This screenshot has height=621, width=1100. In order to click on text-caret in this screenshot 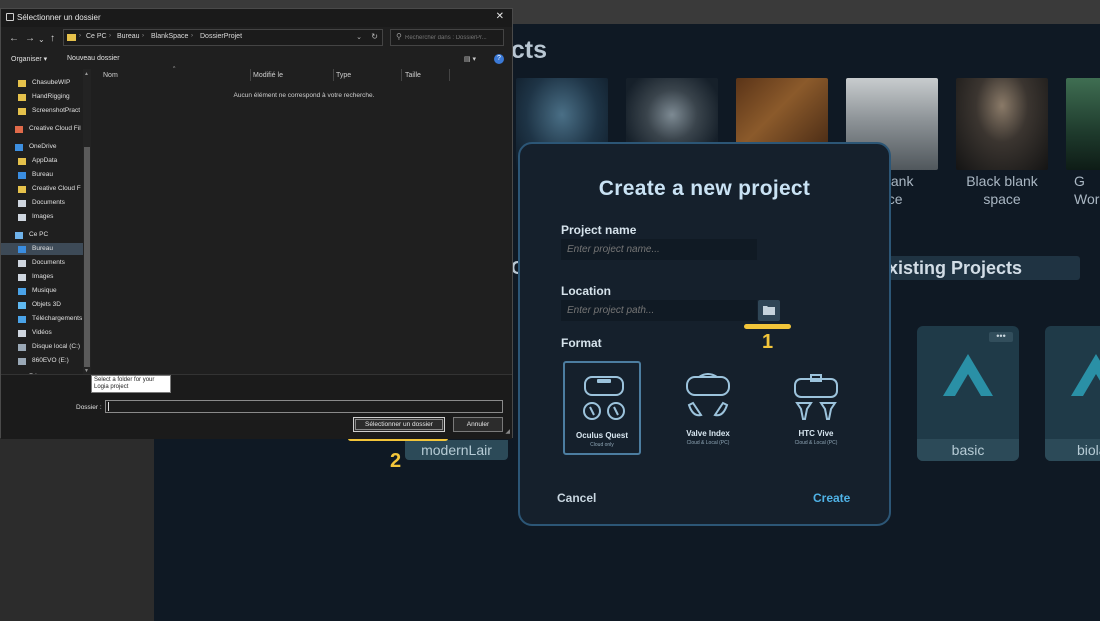, I will do `click(108, 406)`.